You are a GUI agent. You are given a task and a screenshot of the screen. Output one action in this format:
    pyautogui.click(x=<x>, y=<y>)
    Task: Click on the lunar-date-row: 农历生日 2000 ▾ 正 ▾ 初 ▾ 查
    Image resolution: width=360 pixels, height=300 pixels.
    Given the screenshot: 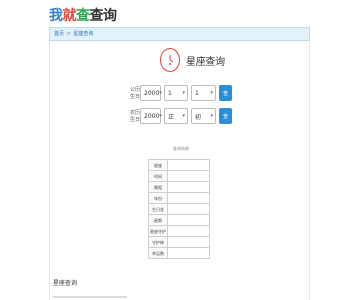 What is the action you would take?
    pyautogui.click(x=179, y=116)
    